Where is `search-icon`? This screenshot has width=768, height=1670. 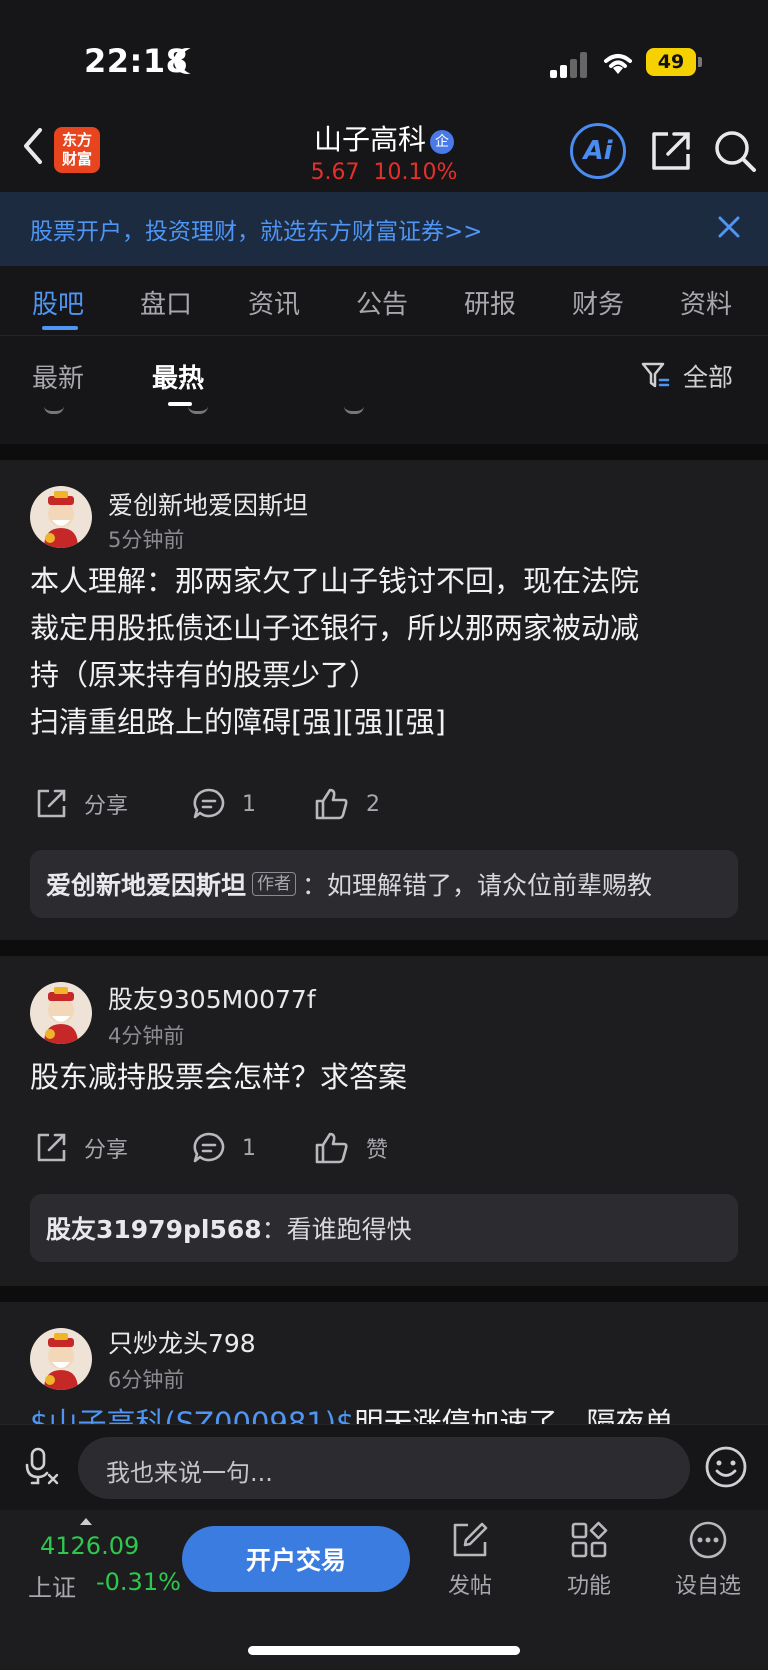 search-icon is located at coordinates (735, 151).